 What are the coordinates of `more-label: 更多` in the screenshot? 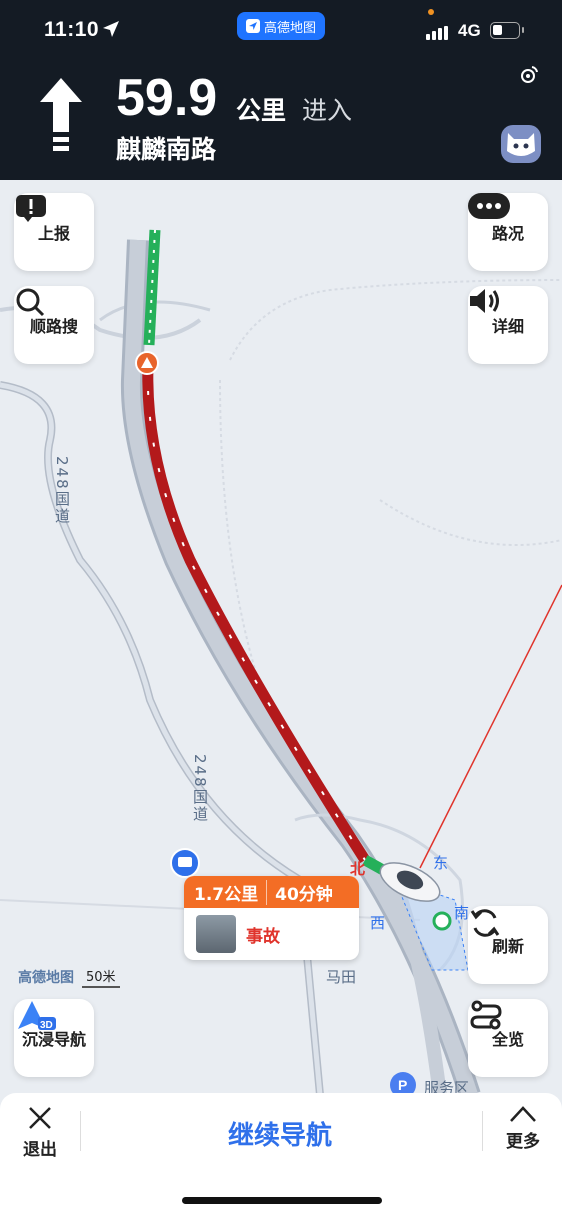 It's located at (523, 1142).